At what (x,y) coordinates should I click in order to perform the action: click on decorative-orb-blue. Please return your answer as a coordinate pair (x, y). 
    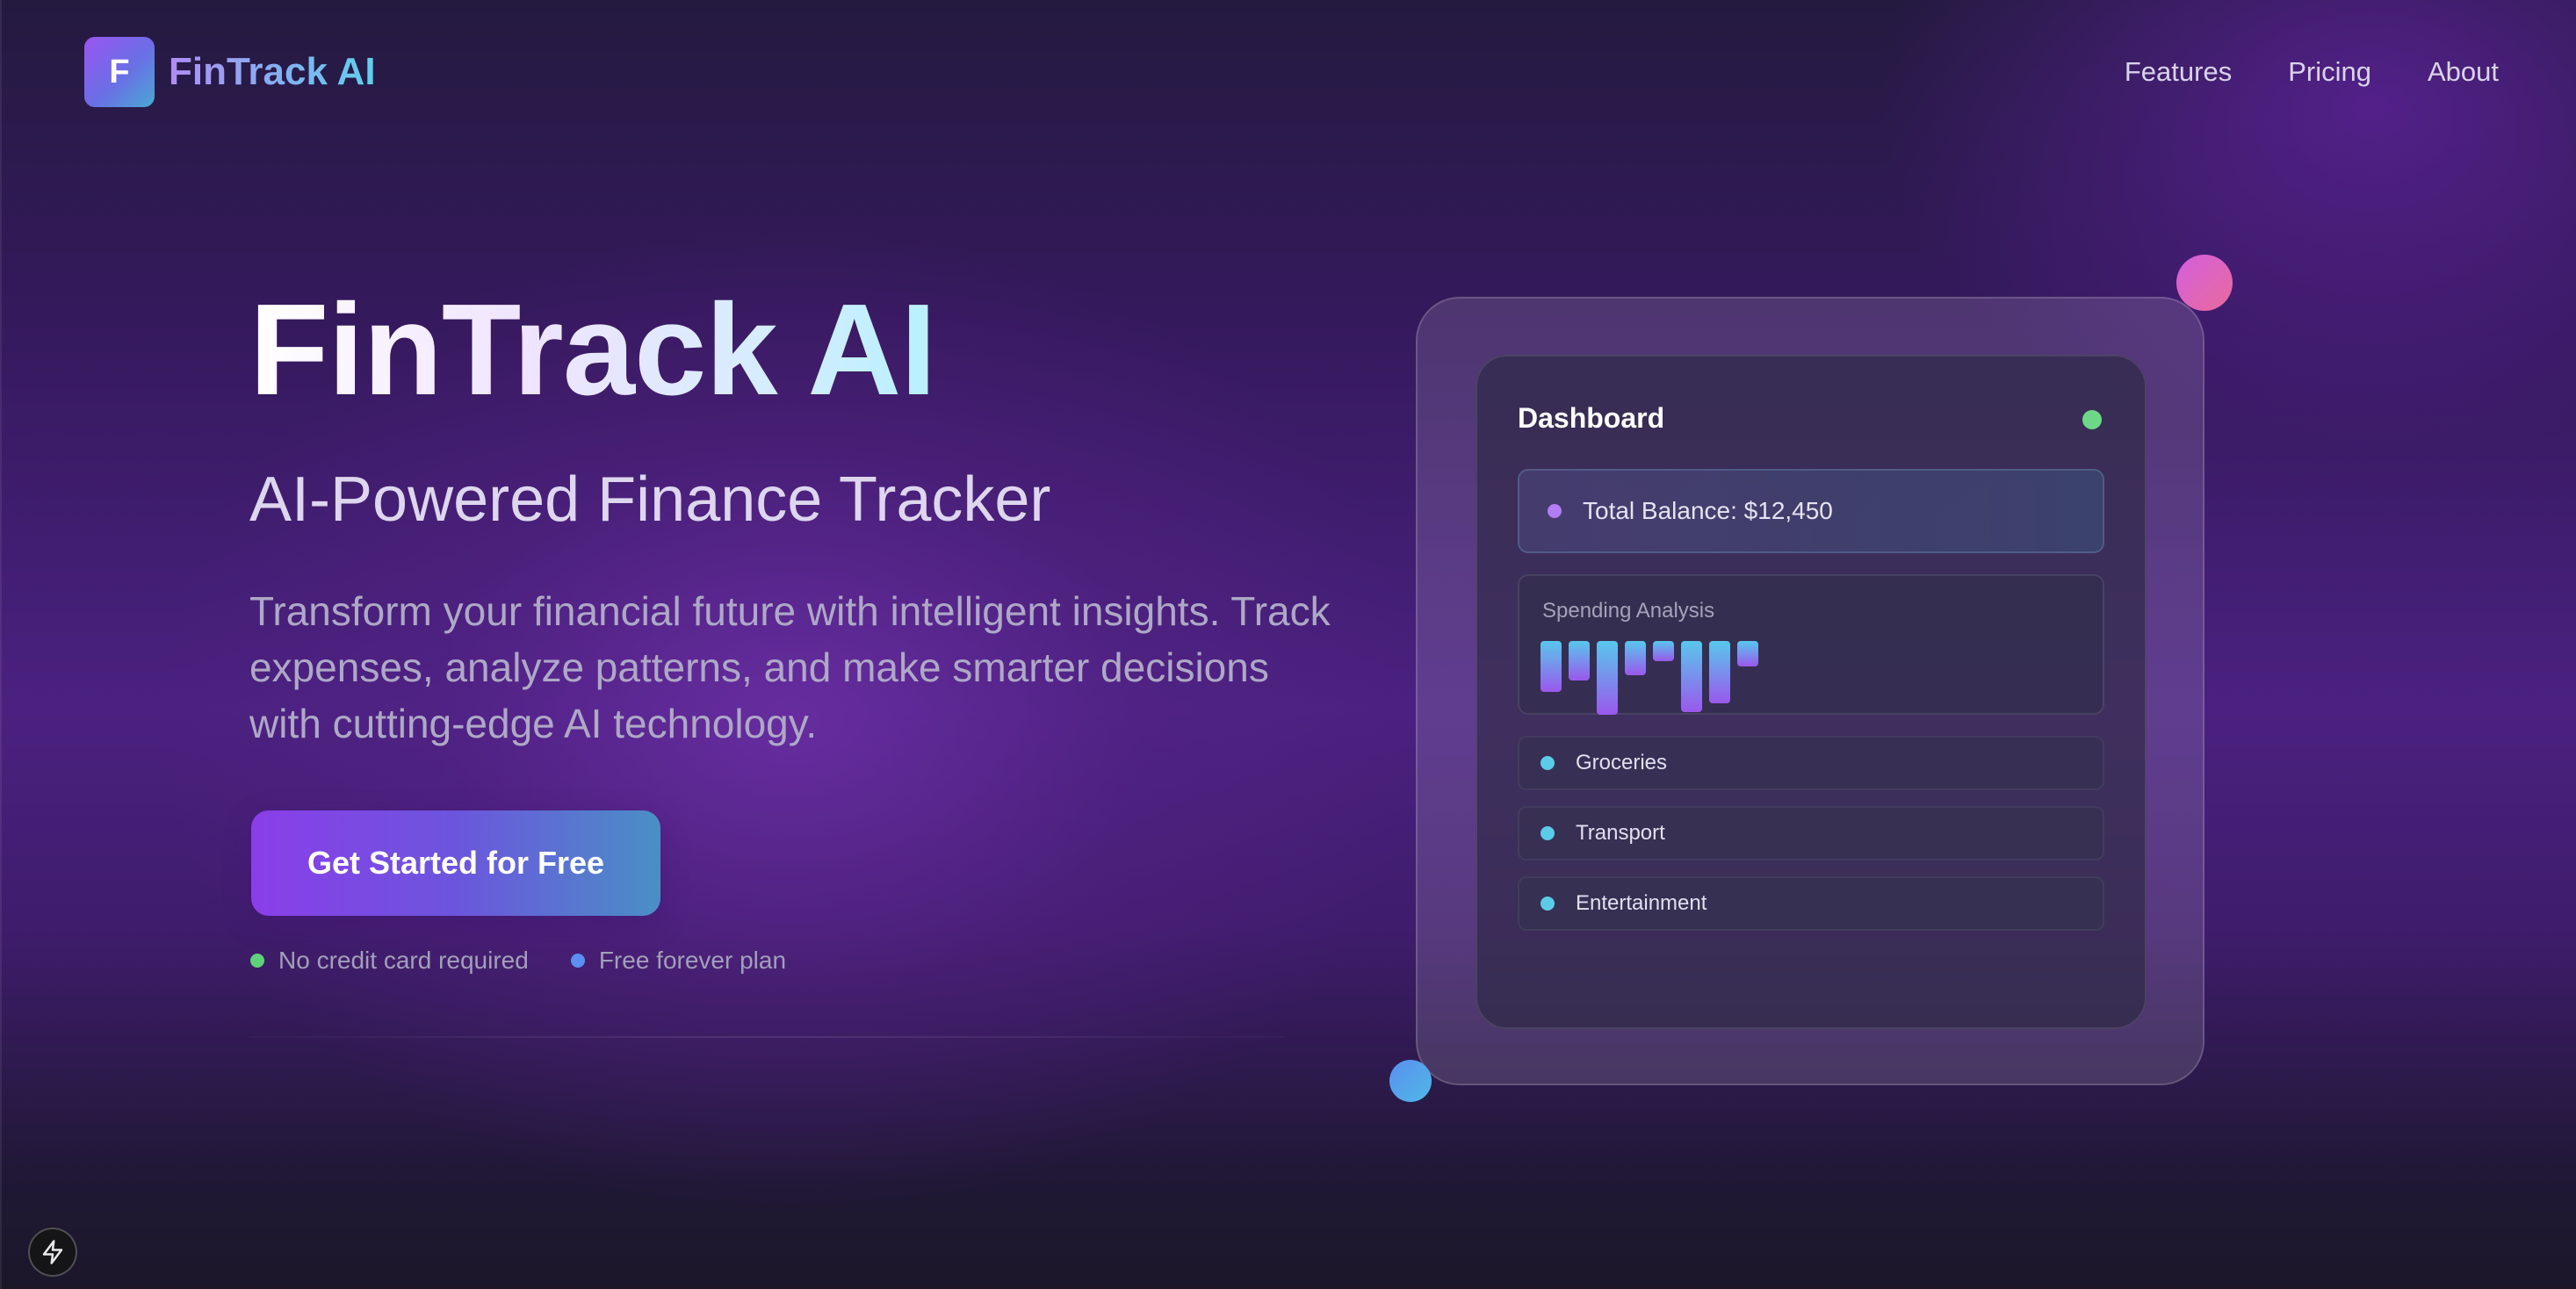
    Looking at the image, I should click on (1410, 1081).